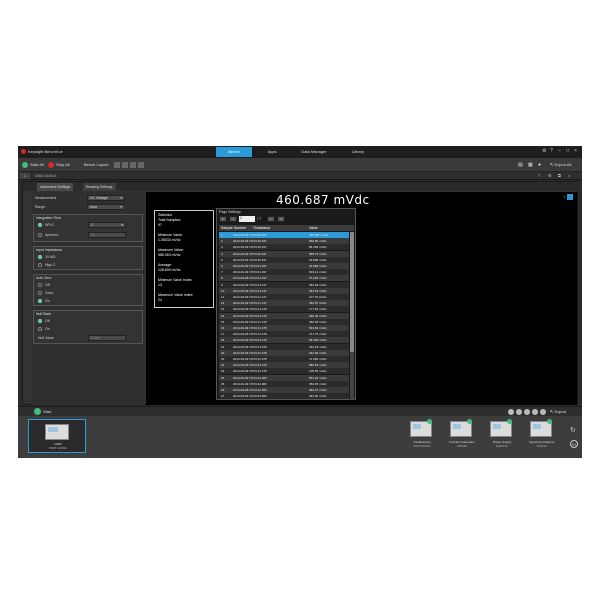 Image resolution: width=600 pixels, height=600 pixels. What do you see at coordinates (558, 412) in the screenshot?
I see `export-button: ⇱ Export` at bounding box center [558, 412].